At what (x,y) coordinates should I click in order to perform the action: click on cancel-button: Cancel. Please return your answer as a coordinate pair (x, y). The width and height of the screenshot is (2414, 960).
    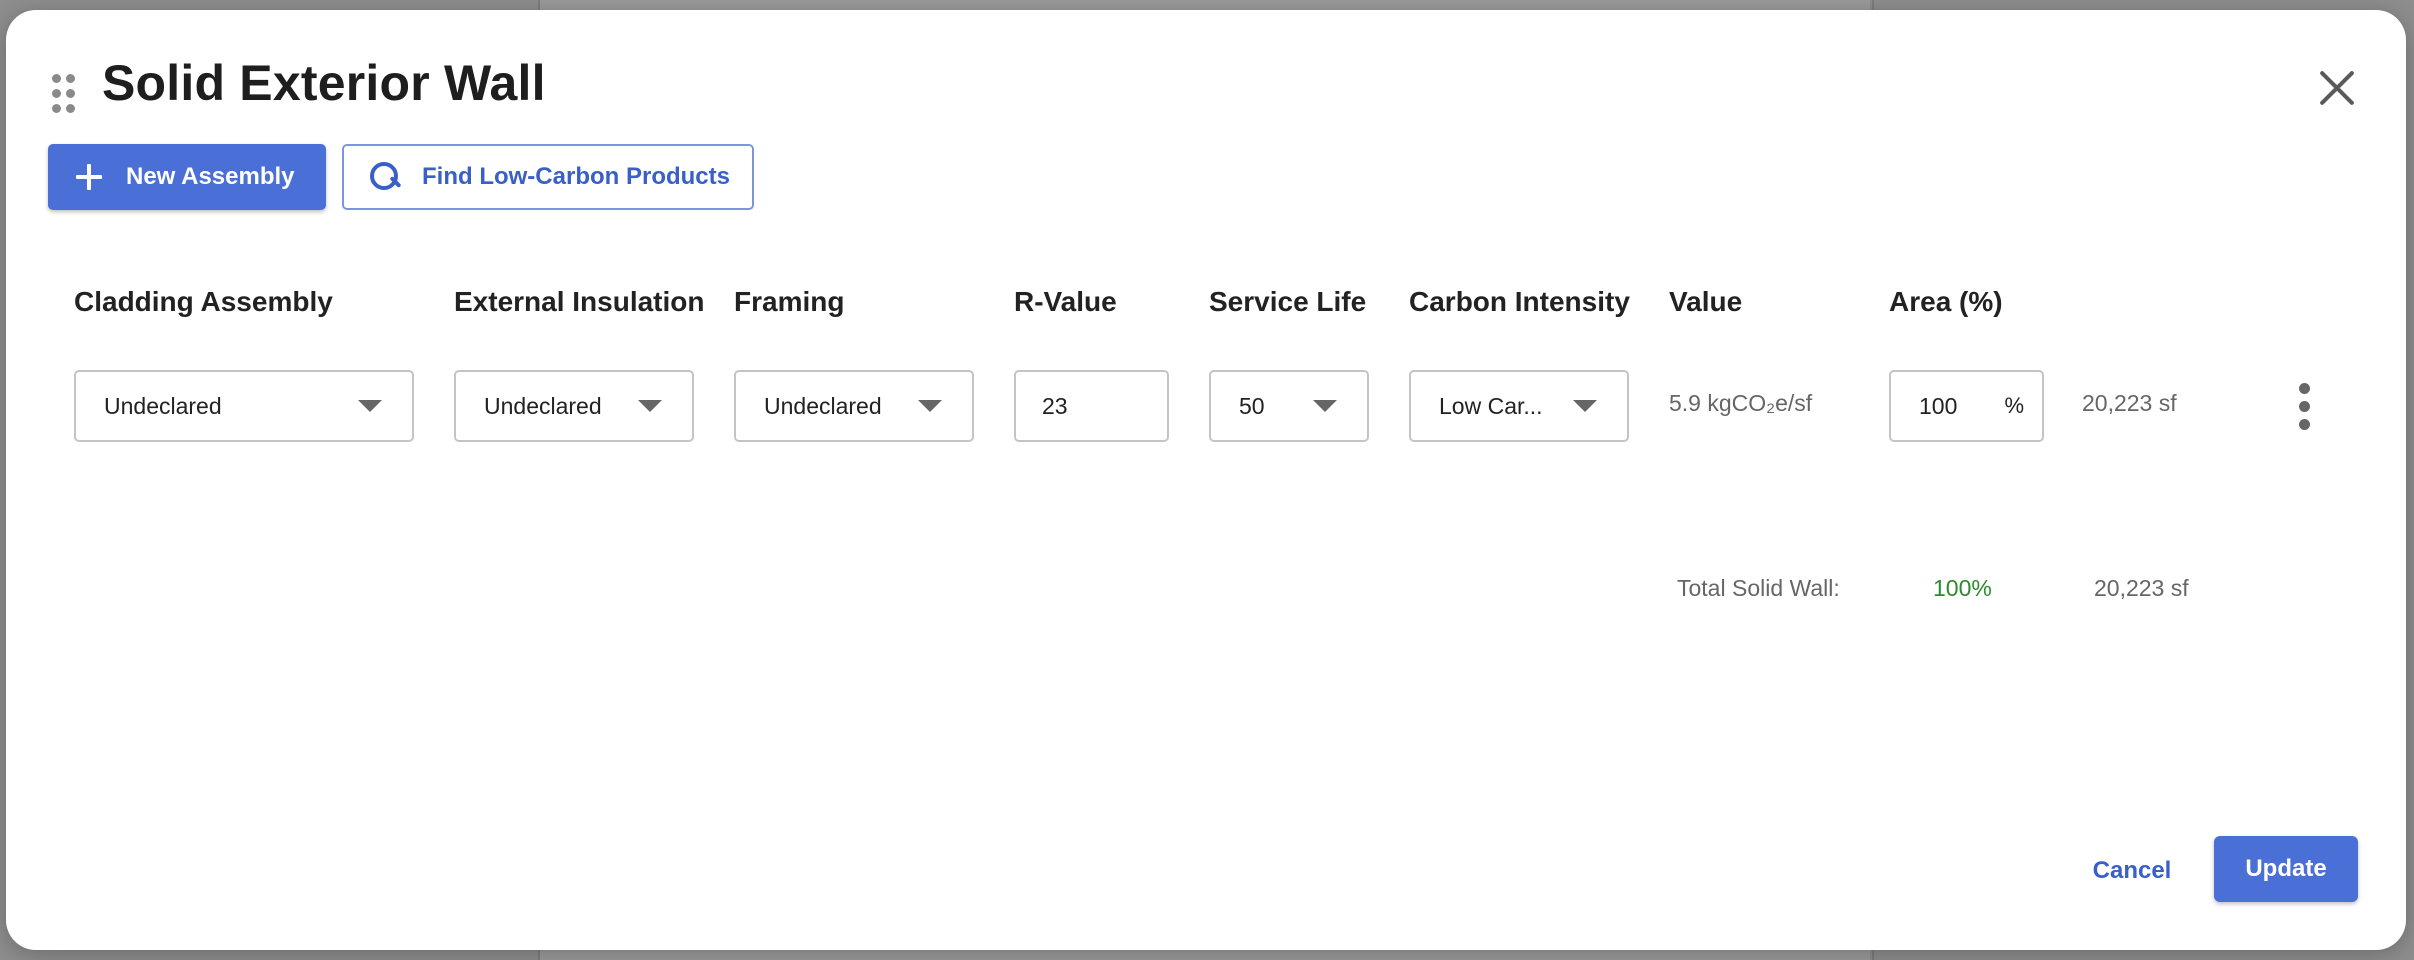
    Looking at the image, I should click on (2132, 871).